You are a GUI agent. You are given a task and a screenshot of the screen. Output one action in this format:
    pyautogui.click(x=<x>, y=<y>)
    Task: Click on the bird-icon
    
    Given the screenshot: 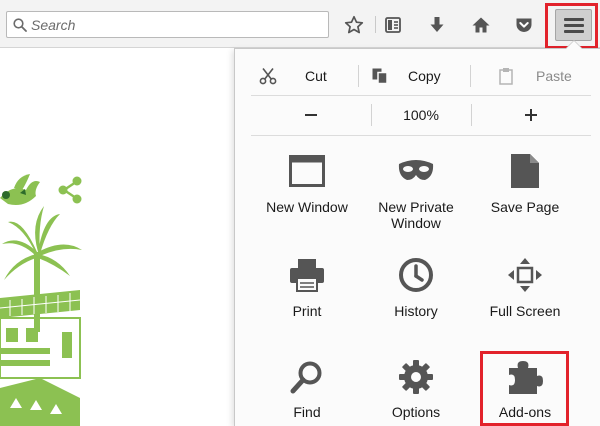 What is the action you would take?
    pyautogui.click(x=20, y=189)
    